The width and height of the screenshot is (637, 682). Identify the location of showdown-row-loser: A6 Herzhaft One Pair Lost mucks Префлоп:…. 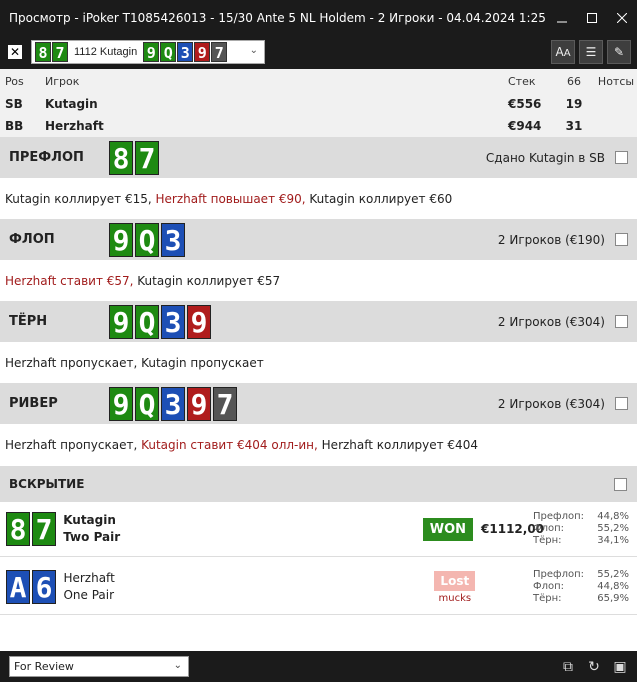
(318, 587).